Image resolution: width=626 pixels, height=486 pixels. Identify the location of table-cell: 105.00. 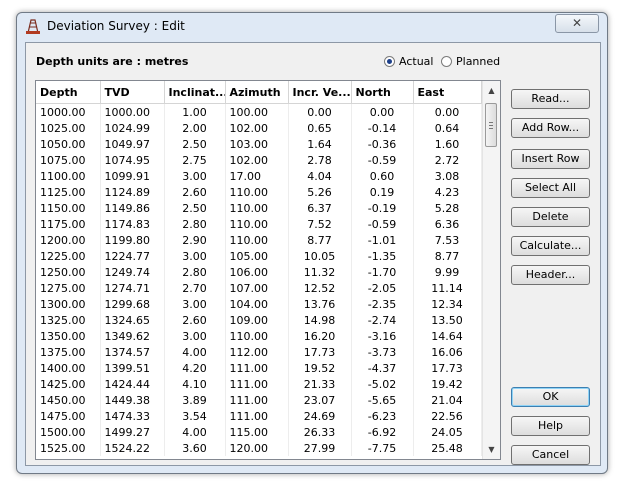
(257, 256).